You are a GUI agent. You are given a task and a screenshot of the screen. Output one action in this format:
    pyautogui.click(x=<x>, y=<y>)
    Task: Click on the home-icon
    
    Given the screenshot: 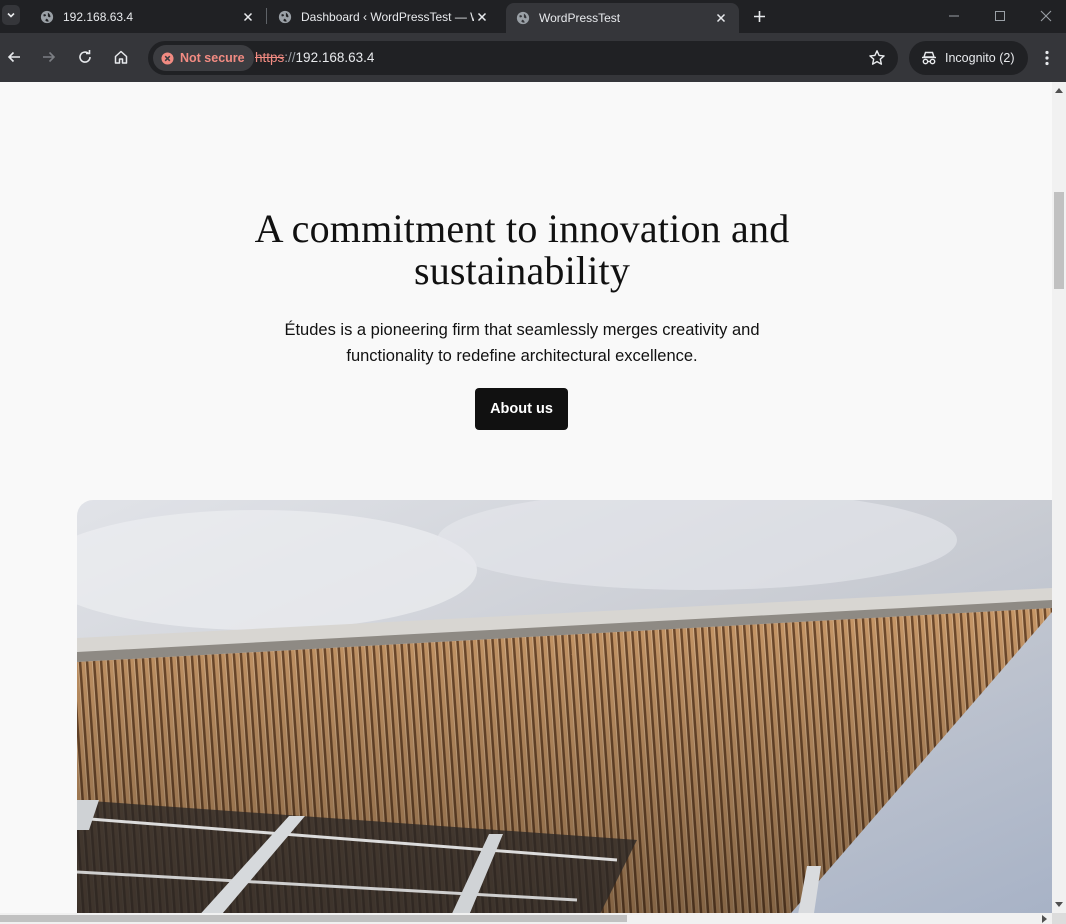 What is the action you would take?
    pyautogui.click(x=121, y=57)
    